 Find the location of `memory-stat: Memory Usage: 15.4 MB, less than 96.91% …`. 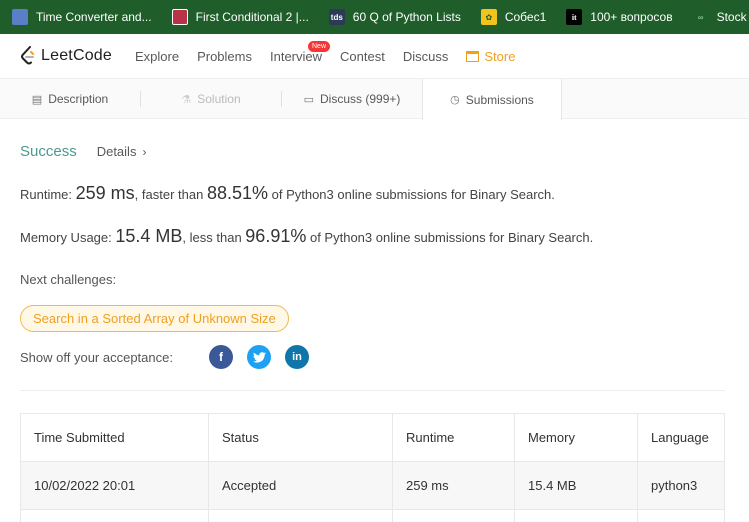

memory-stat: Memory Usage: 15.4 MB, less than 96.91% … is located at coordinates (306, 236).